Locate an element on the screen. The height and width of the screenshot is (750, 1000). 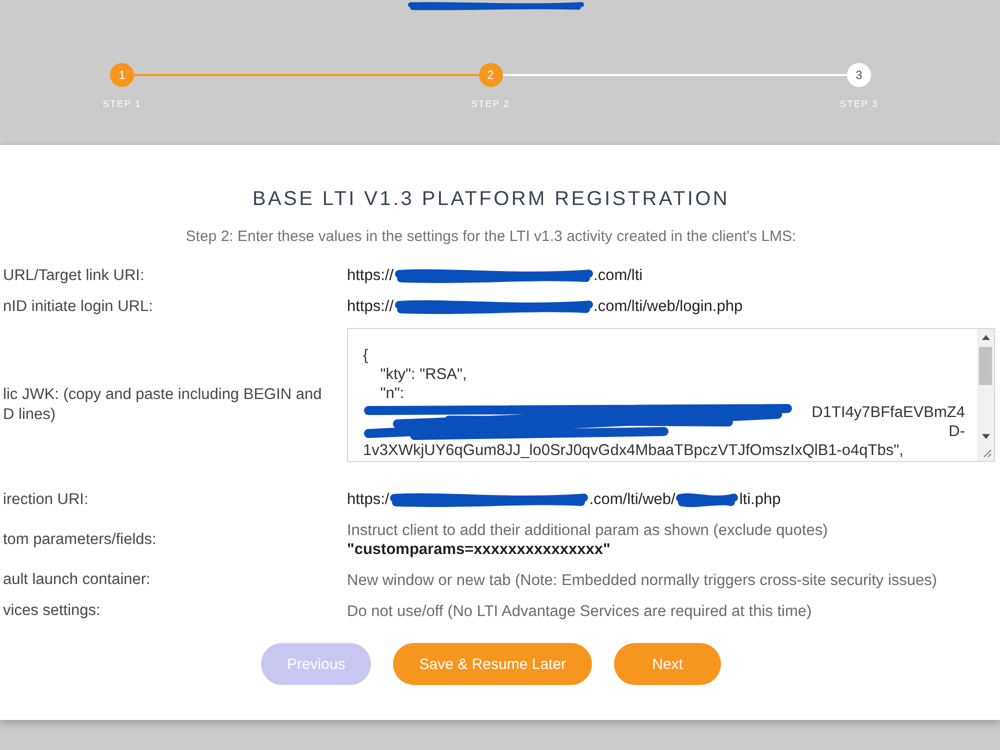
url-text: .com/lti is located at coordinates (618, 276).